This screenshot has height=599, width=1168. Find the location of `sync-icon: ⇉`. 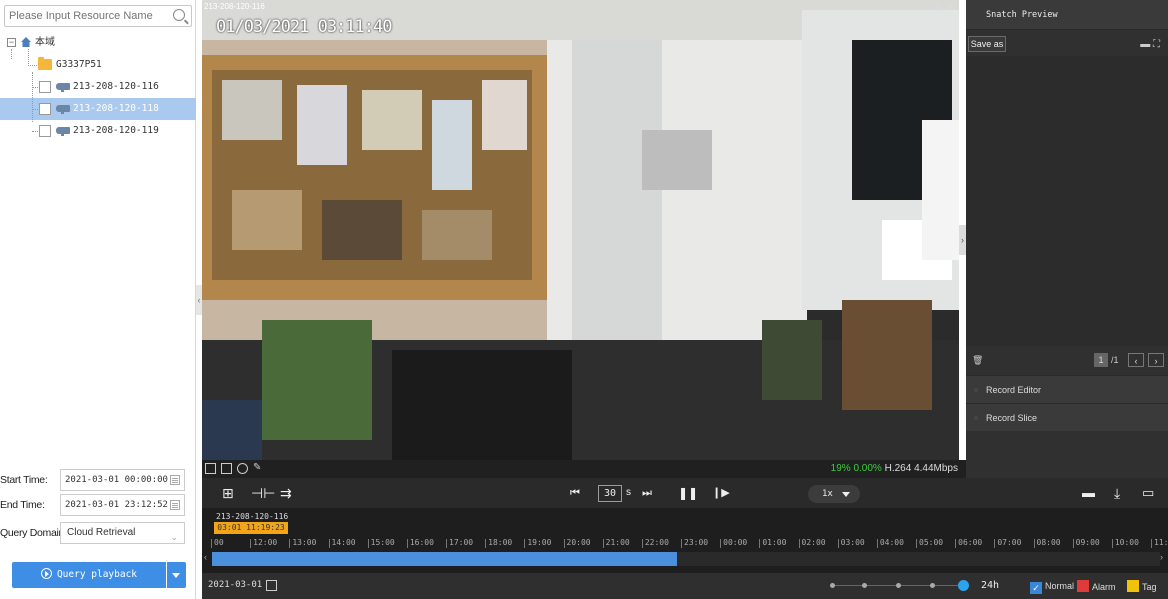

sync-icon: ⇉ is located at coordinates (286, 493).